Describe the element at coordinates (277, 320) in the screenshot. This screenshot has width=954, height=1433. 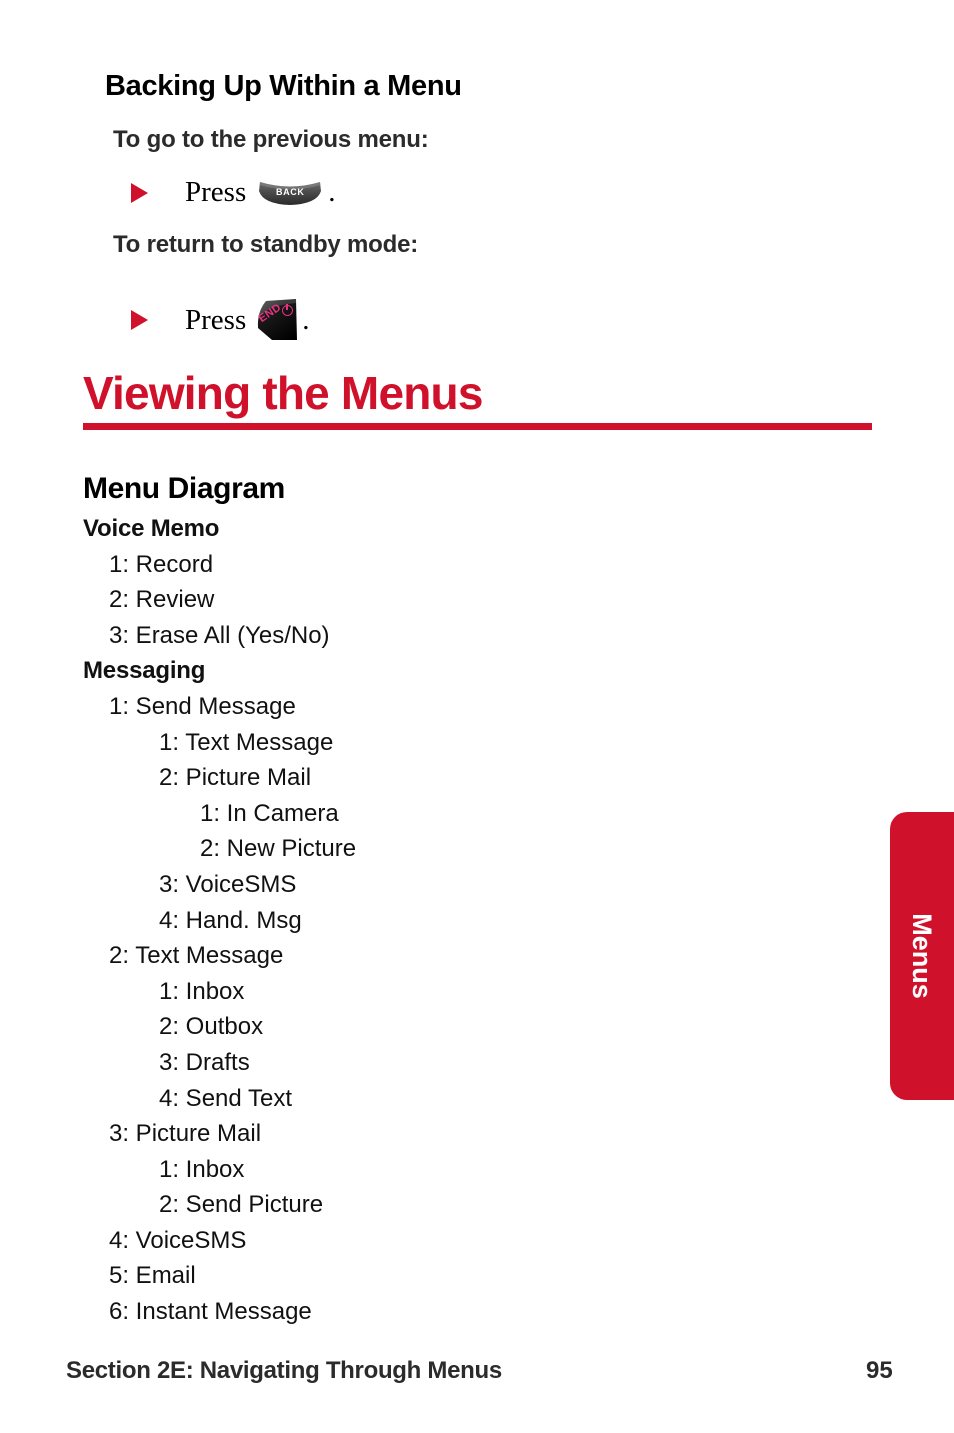
I see `end-key-icon: END` at that location.